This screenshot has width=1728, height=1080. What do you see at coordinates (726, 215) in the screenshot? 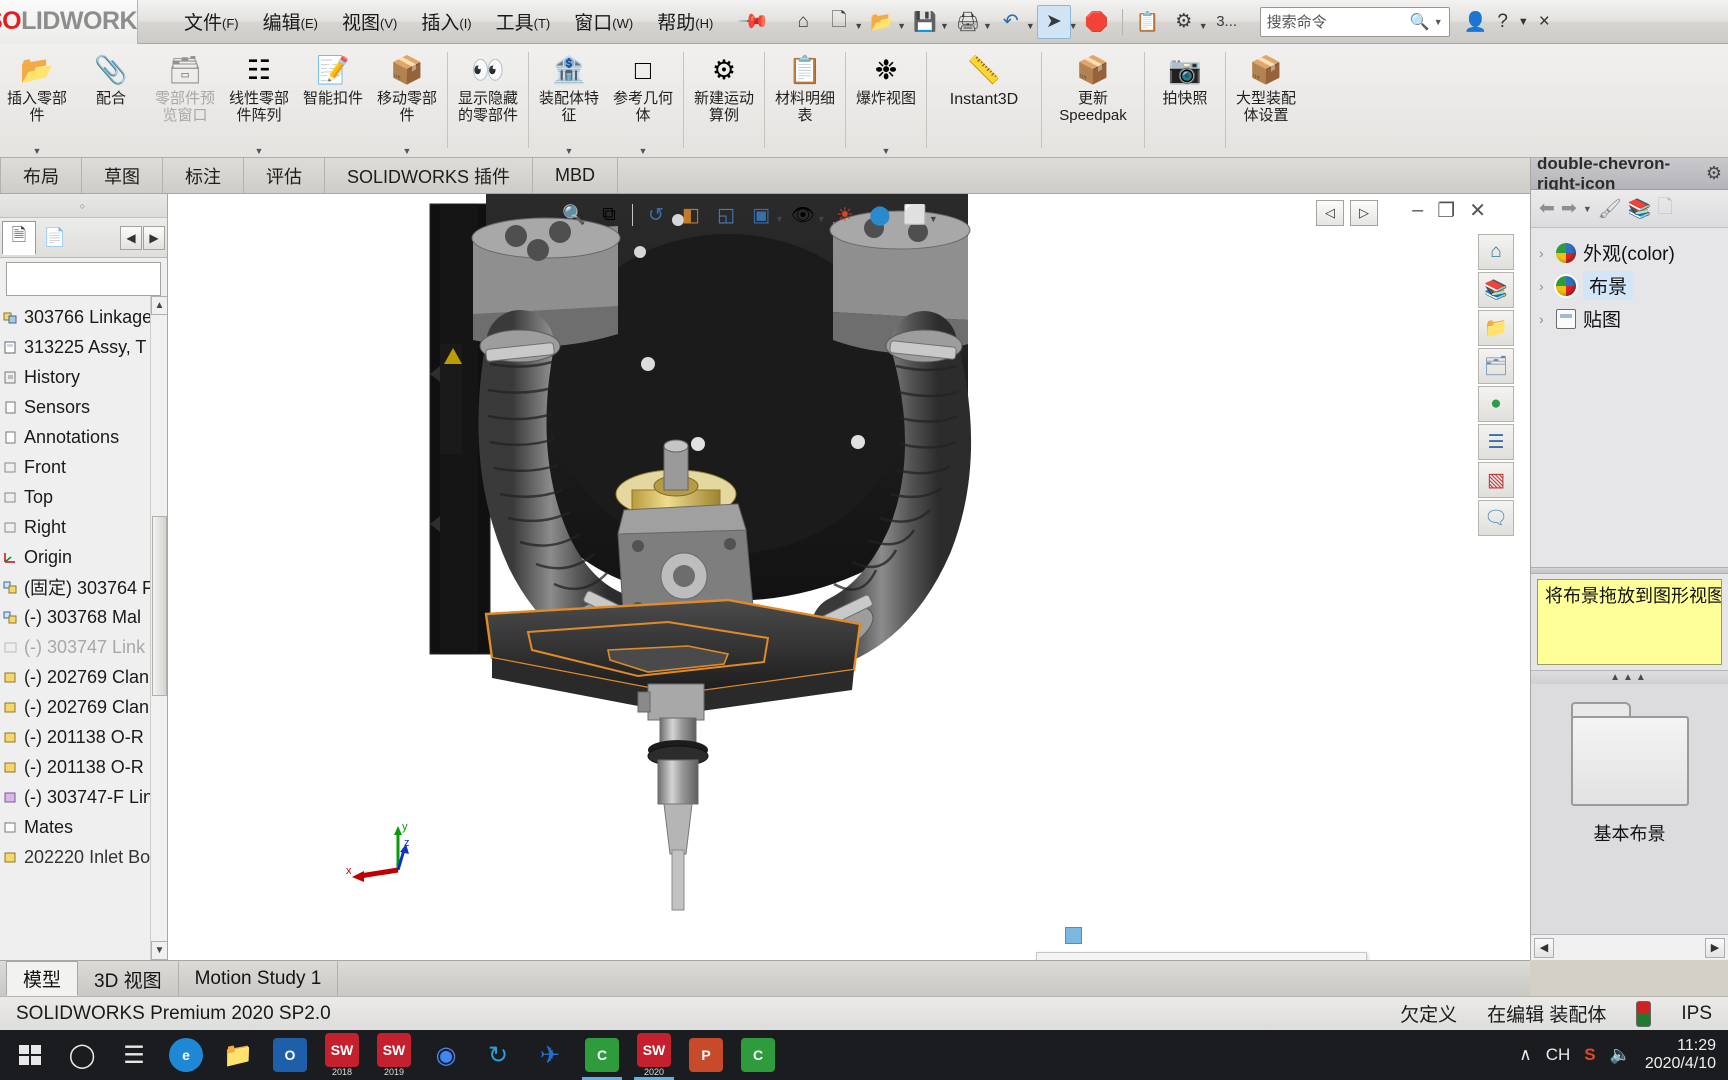
I see `view-orientation-icon: ◱` at bounding box center [726, 215].